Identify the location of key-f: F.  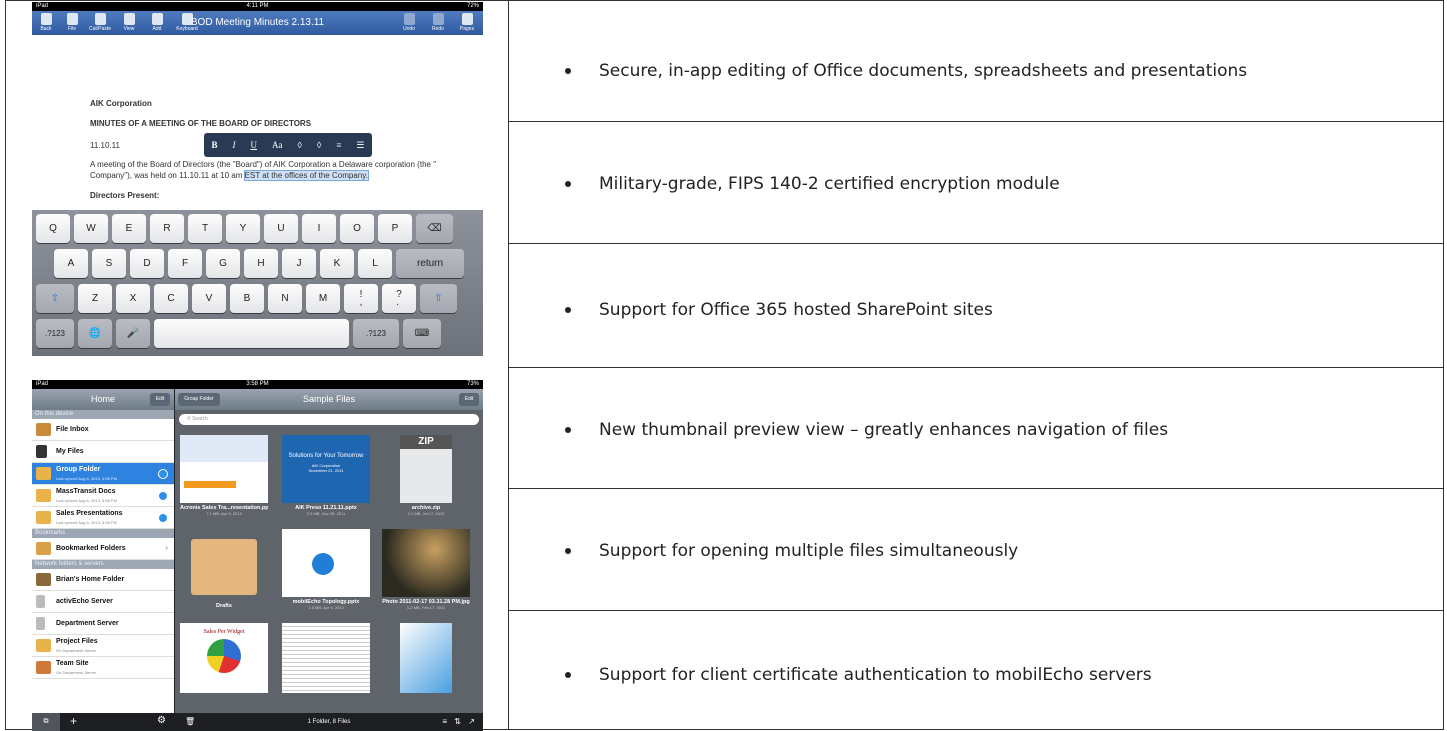
(185, 263).